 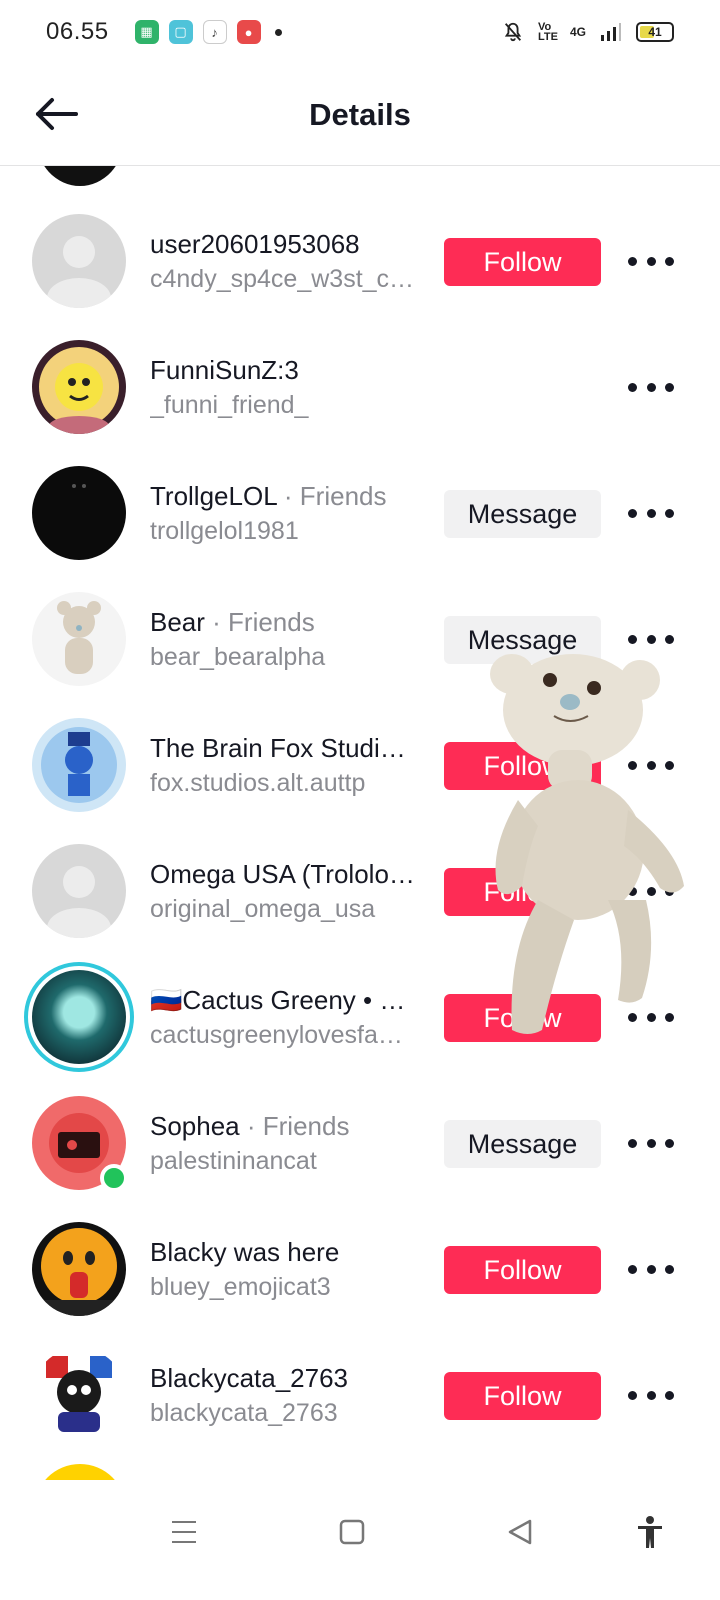 I want to click on status-bar: 06.55 ▦ ▢ ♪ ● Vo LTE 4G 41, so click(x=360, y=32).